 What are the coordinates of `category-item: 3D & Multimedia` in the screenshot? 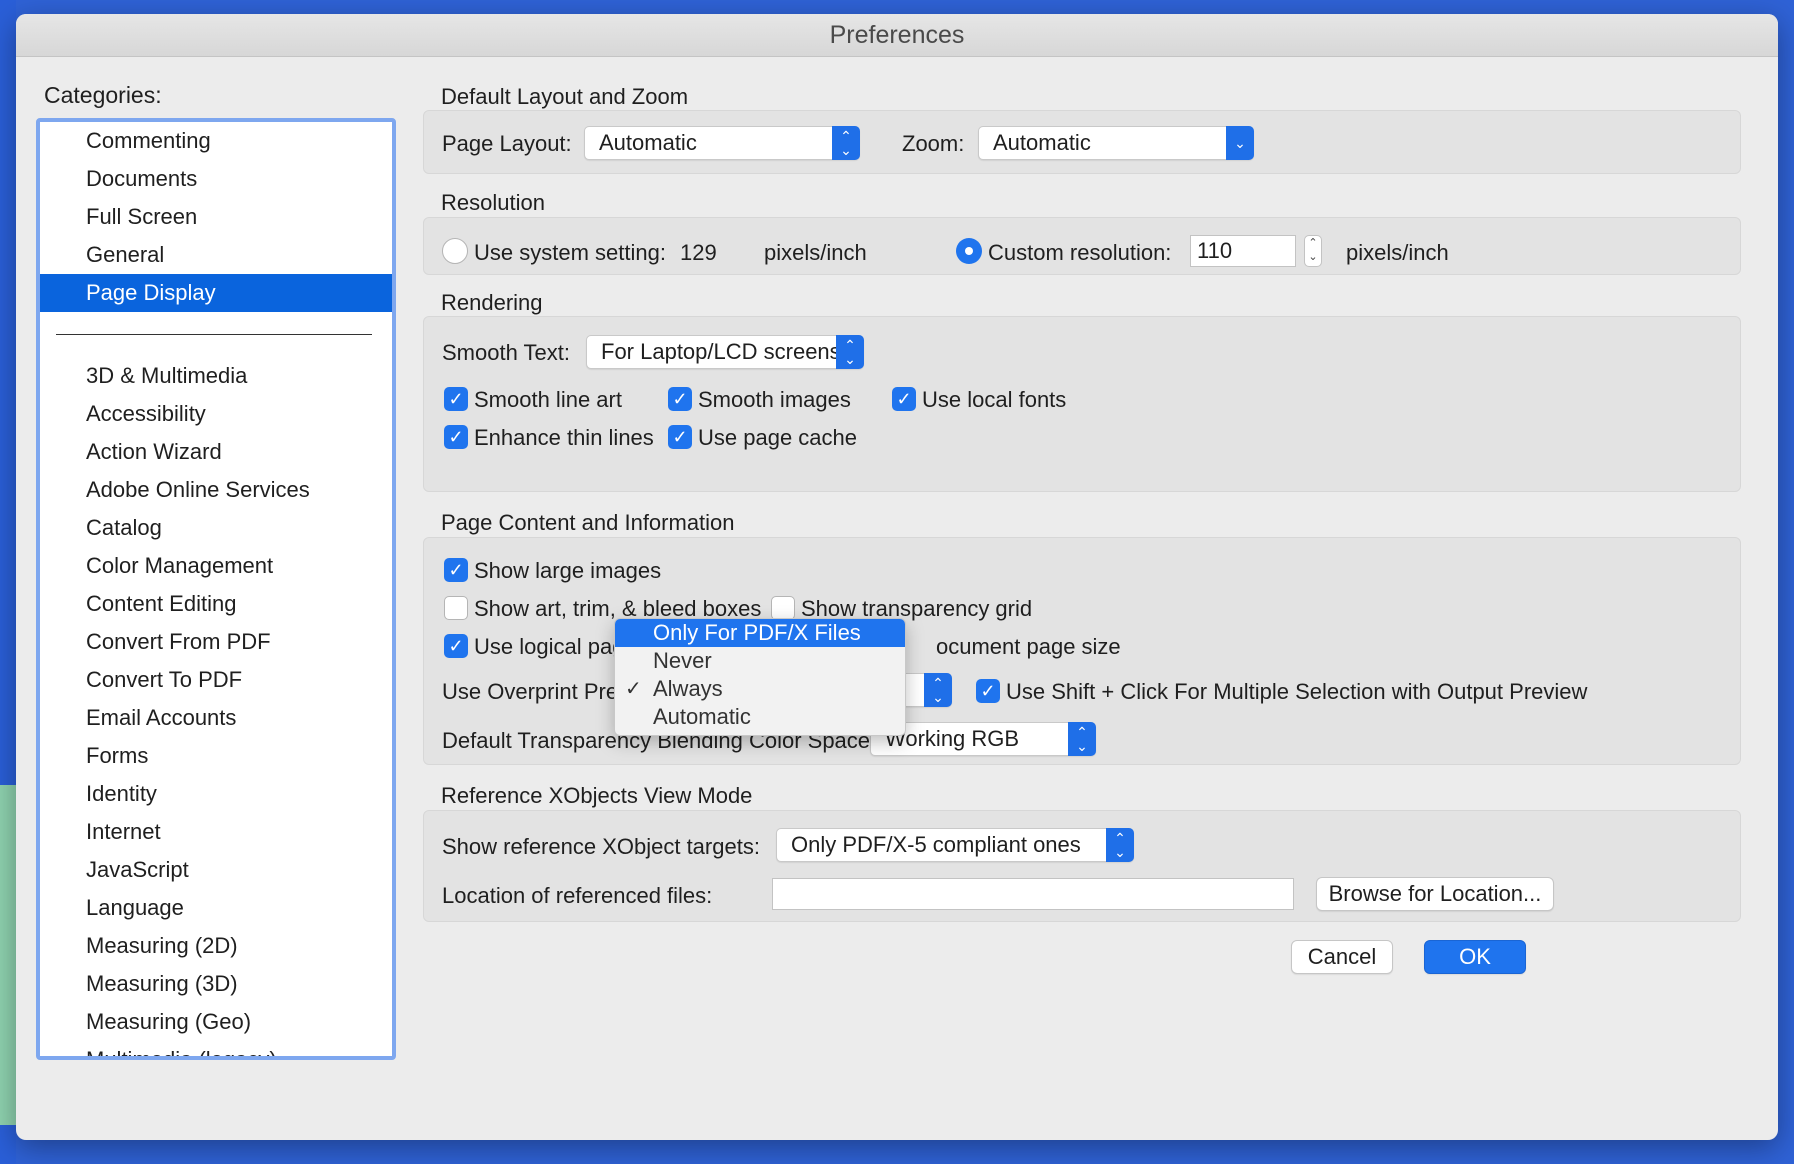 It's located at (216, 376).